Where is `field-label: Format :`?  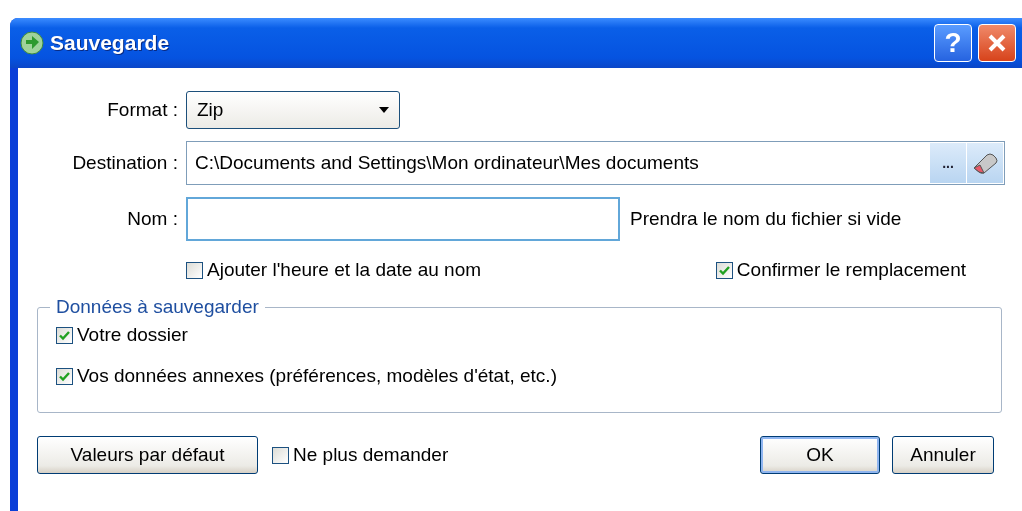
field-label: Format : is located at coordinates (142, 110).